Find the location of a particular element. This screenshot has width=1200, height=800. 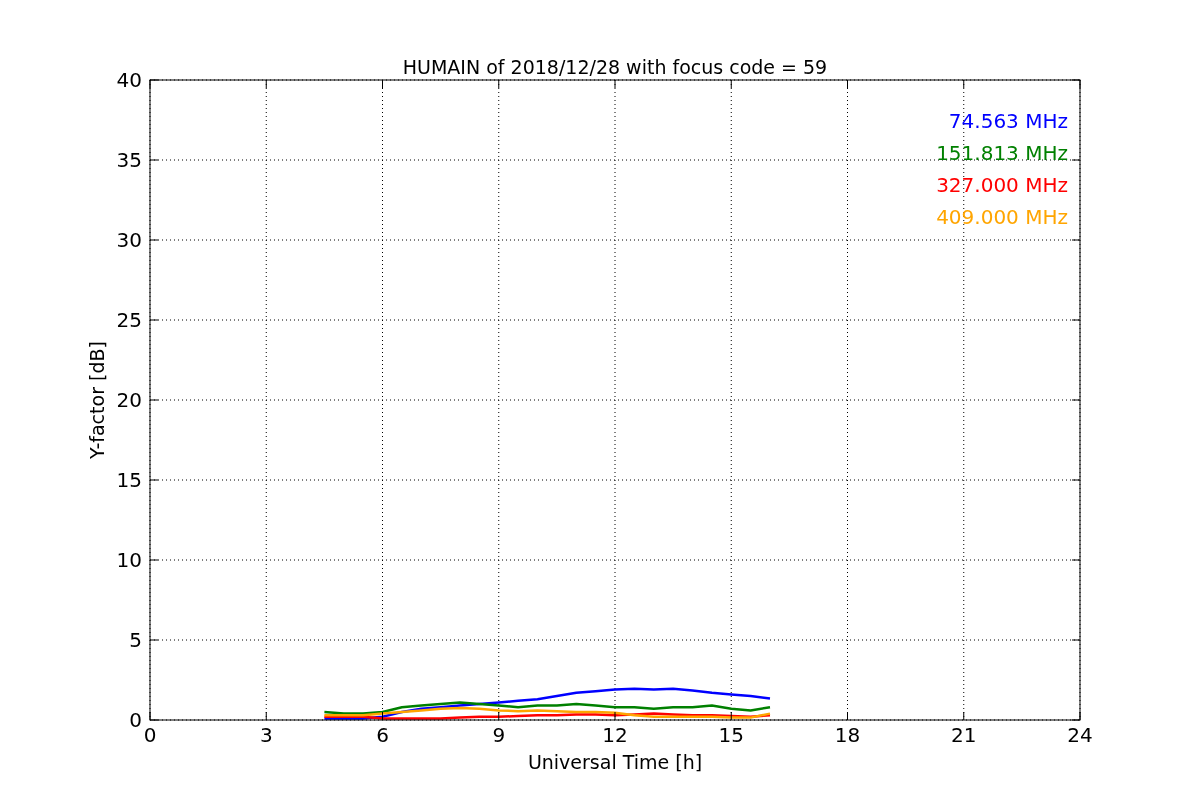

x-tick-label: 18 is located at coordinates (847, 735).